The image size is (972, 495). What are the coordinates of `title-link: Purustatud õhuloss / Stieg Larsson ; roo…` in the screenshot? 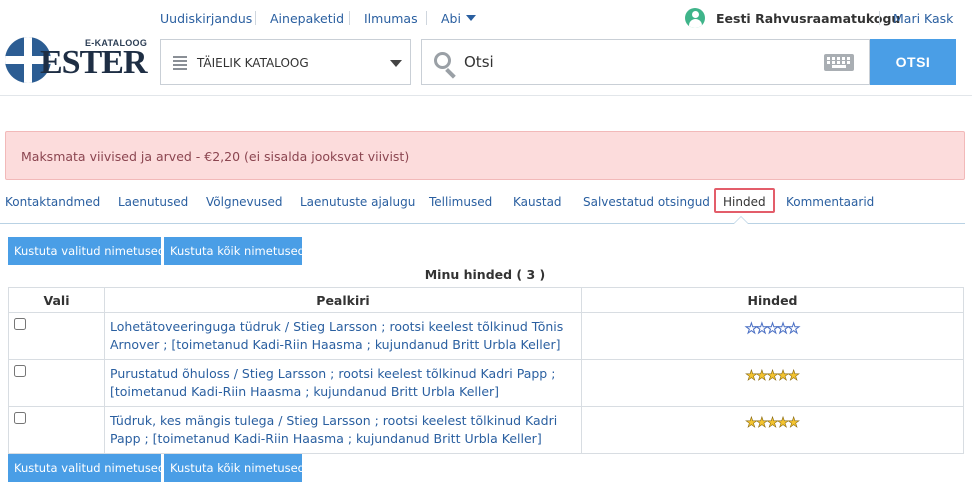 It's located at (332, 382).